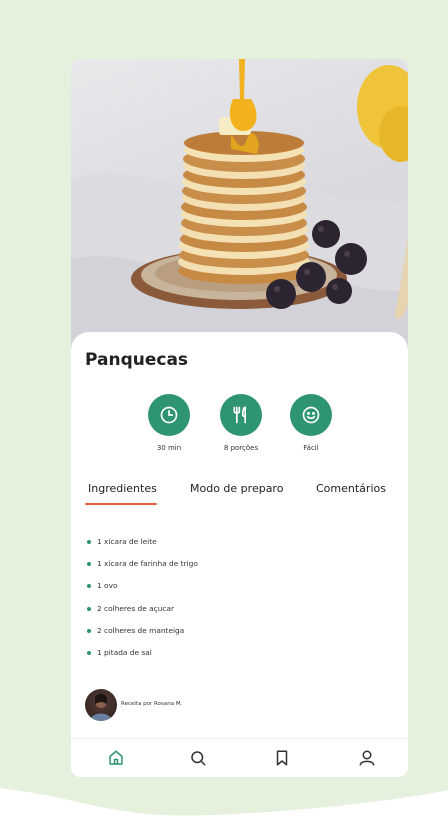  What do you see at coordinates (137, 360) in the screenshot?
I see `recipe-title: Panquecas` at bounding box center [137, 360].